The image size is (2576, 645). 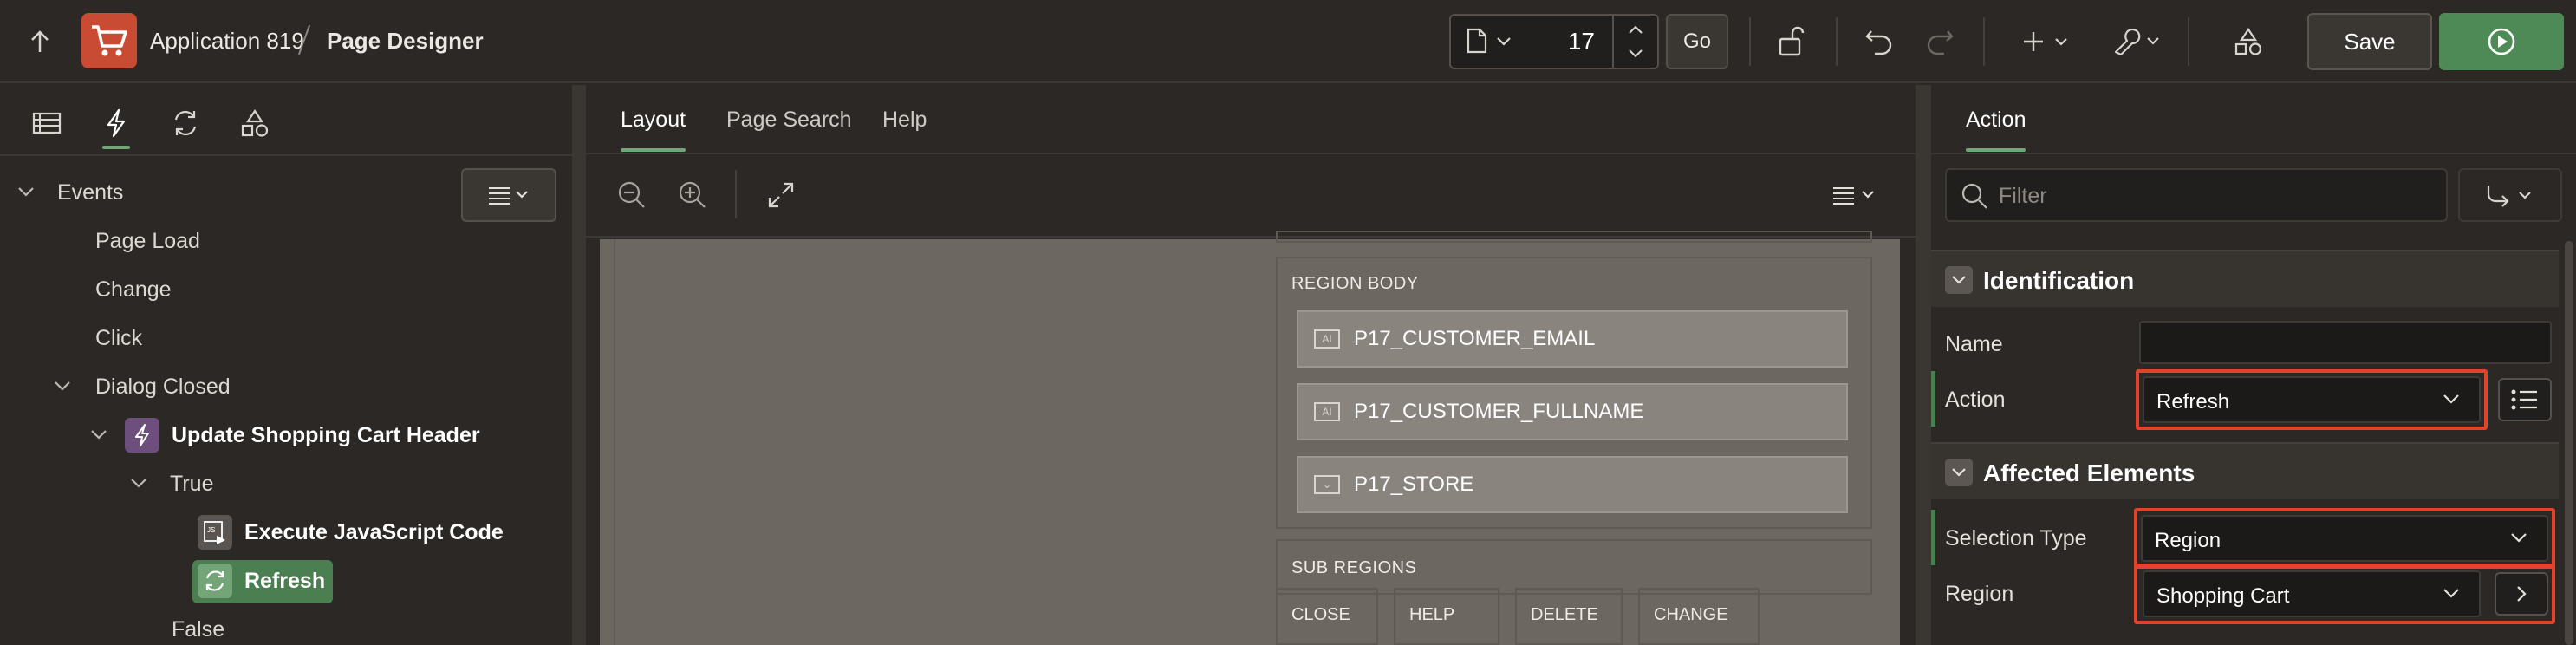 What do you see at coordinates (653, 130) in the screenshot?
I see `tab-layout: Layout` at bounding box center [653, 130].